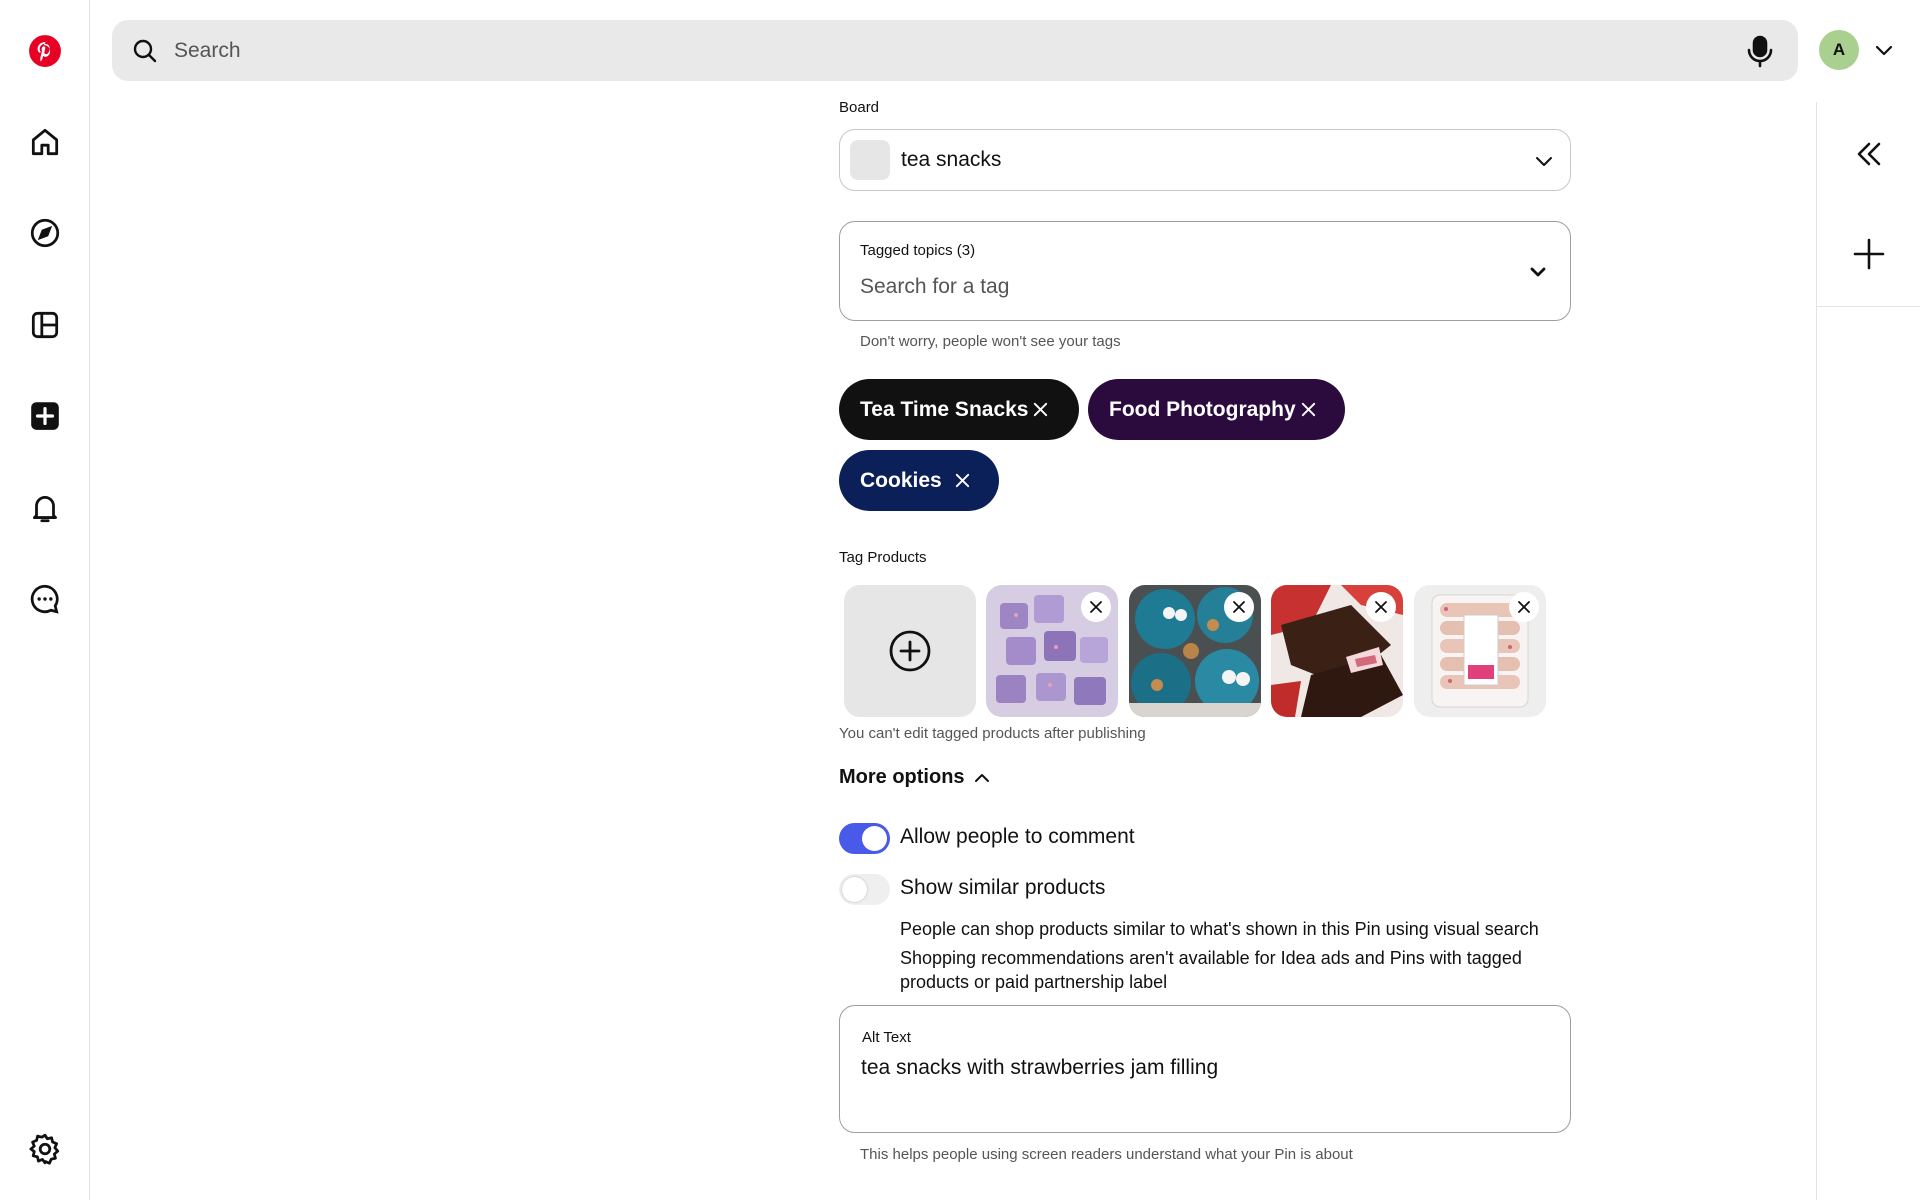  Describe the element at coordinates (951, 159) in the screenshot. I see `board-name: tea snacks` at that location.